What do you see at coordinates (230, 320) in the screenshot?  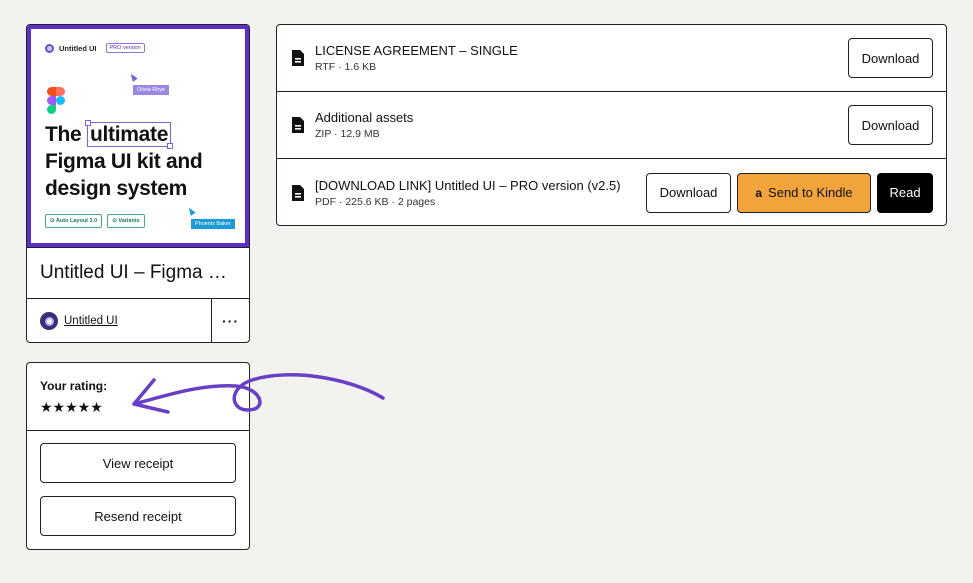 I see `more-options-button: ···` at bounding box center [230, 320].